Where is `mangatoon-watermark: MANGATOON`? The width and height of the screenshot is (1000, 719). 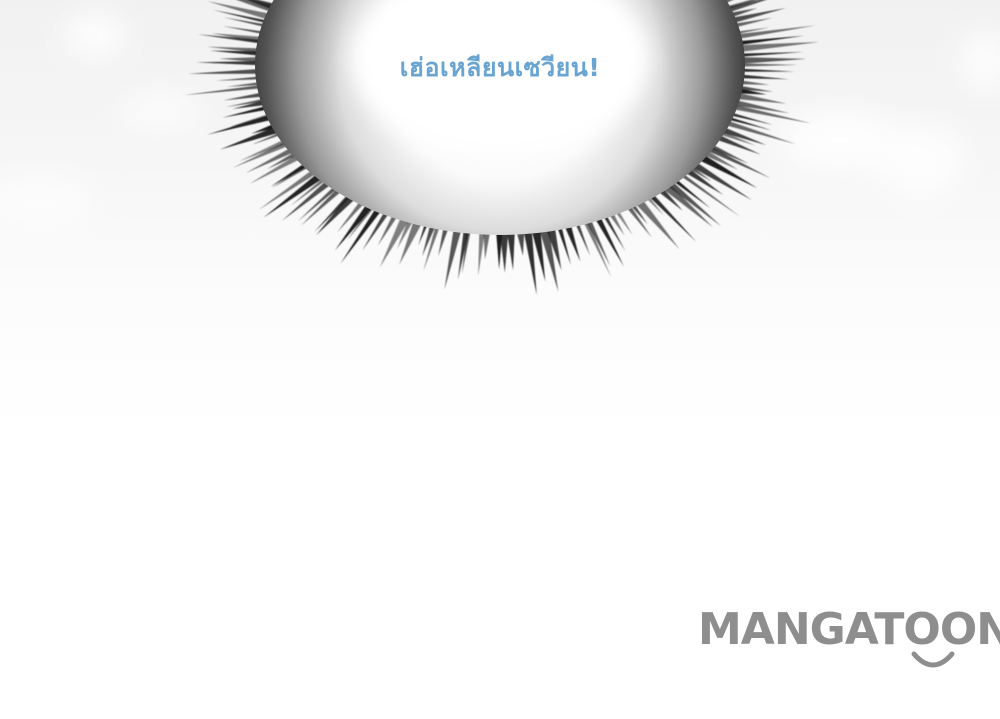
mangatoon-watermark: MANGATOON is located at coordinates (849, 639).